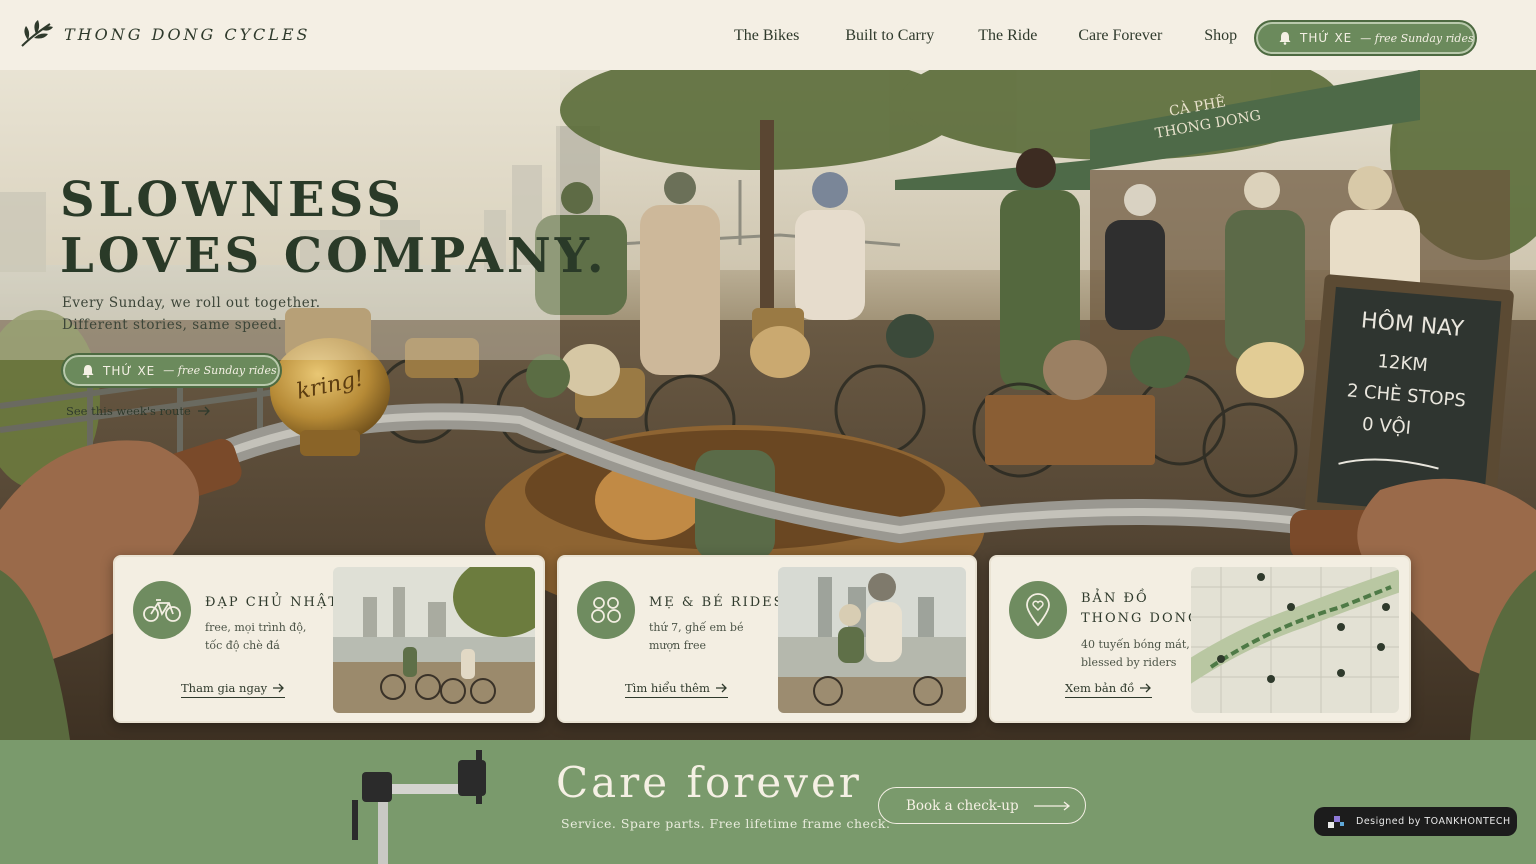  Describe the element at coordinates (1386, 426) in the screenshot. I see `chalkboard-line4: 0 VỘI` at that location.